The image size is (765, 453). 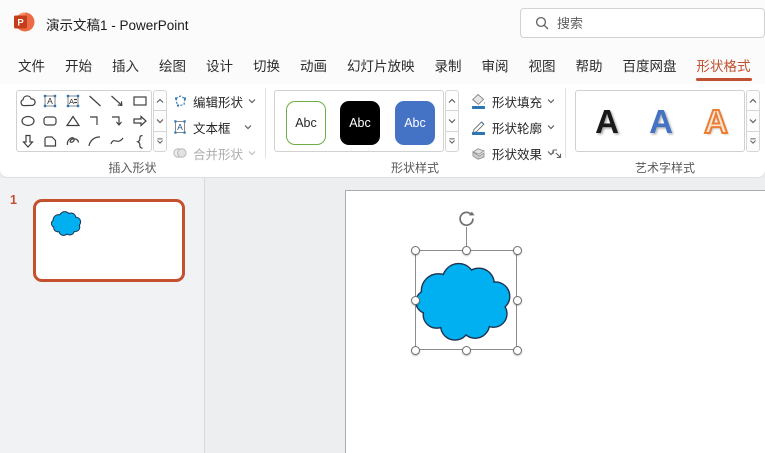 I want to click on resize-handle-w, so click(x=415, y=300).